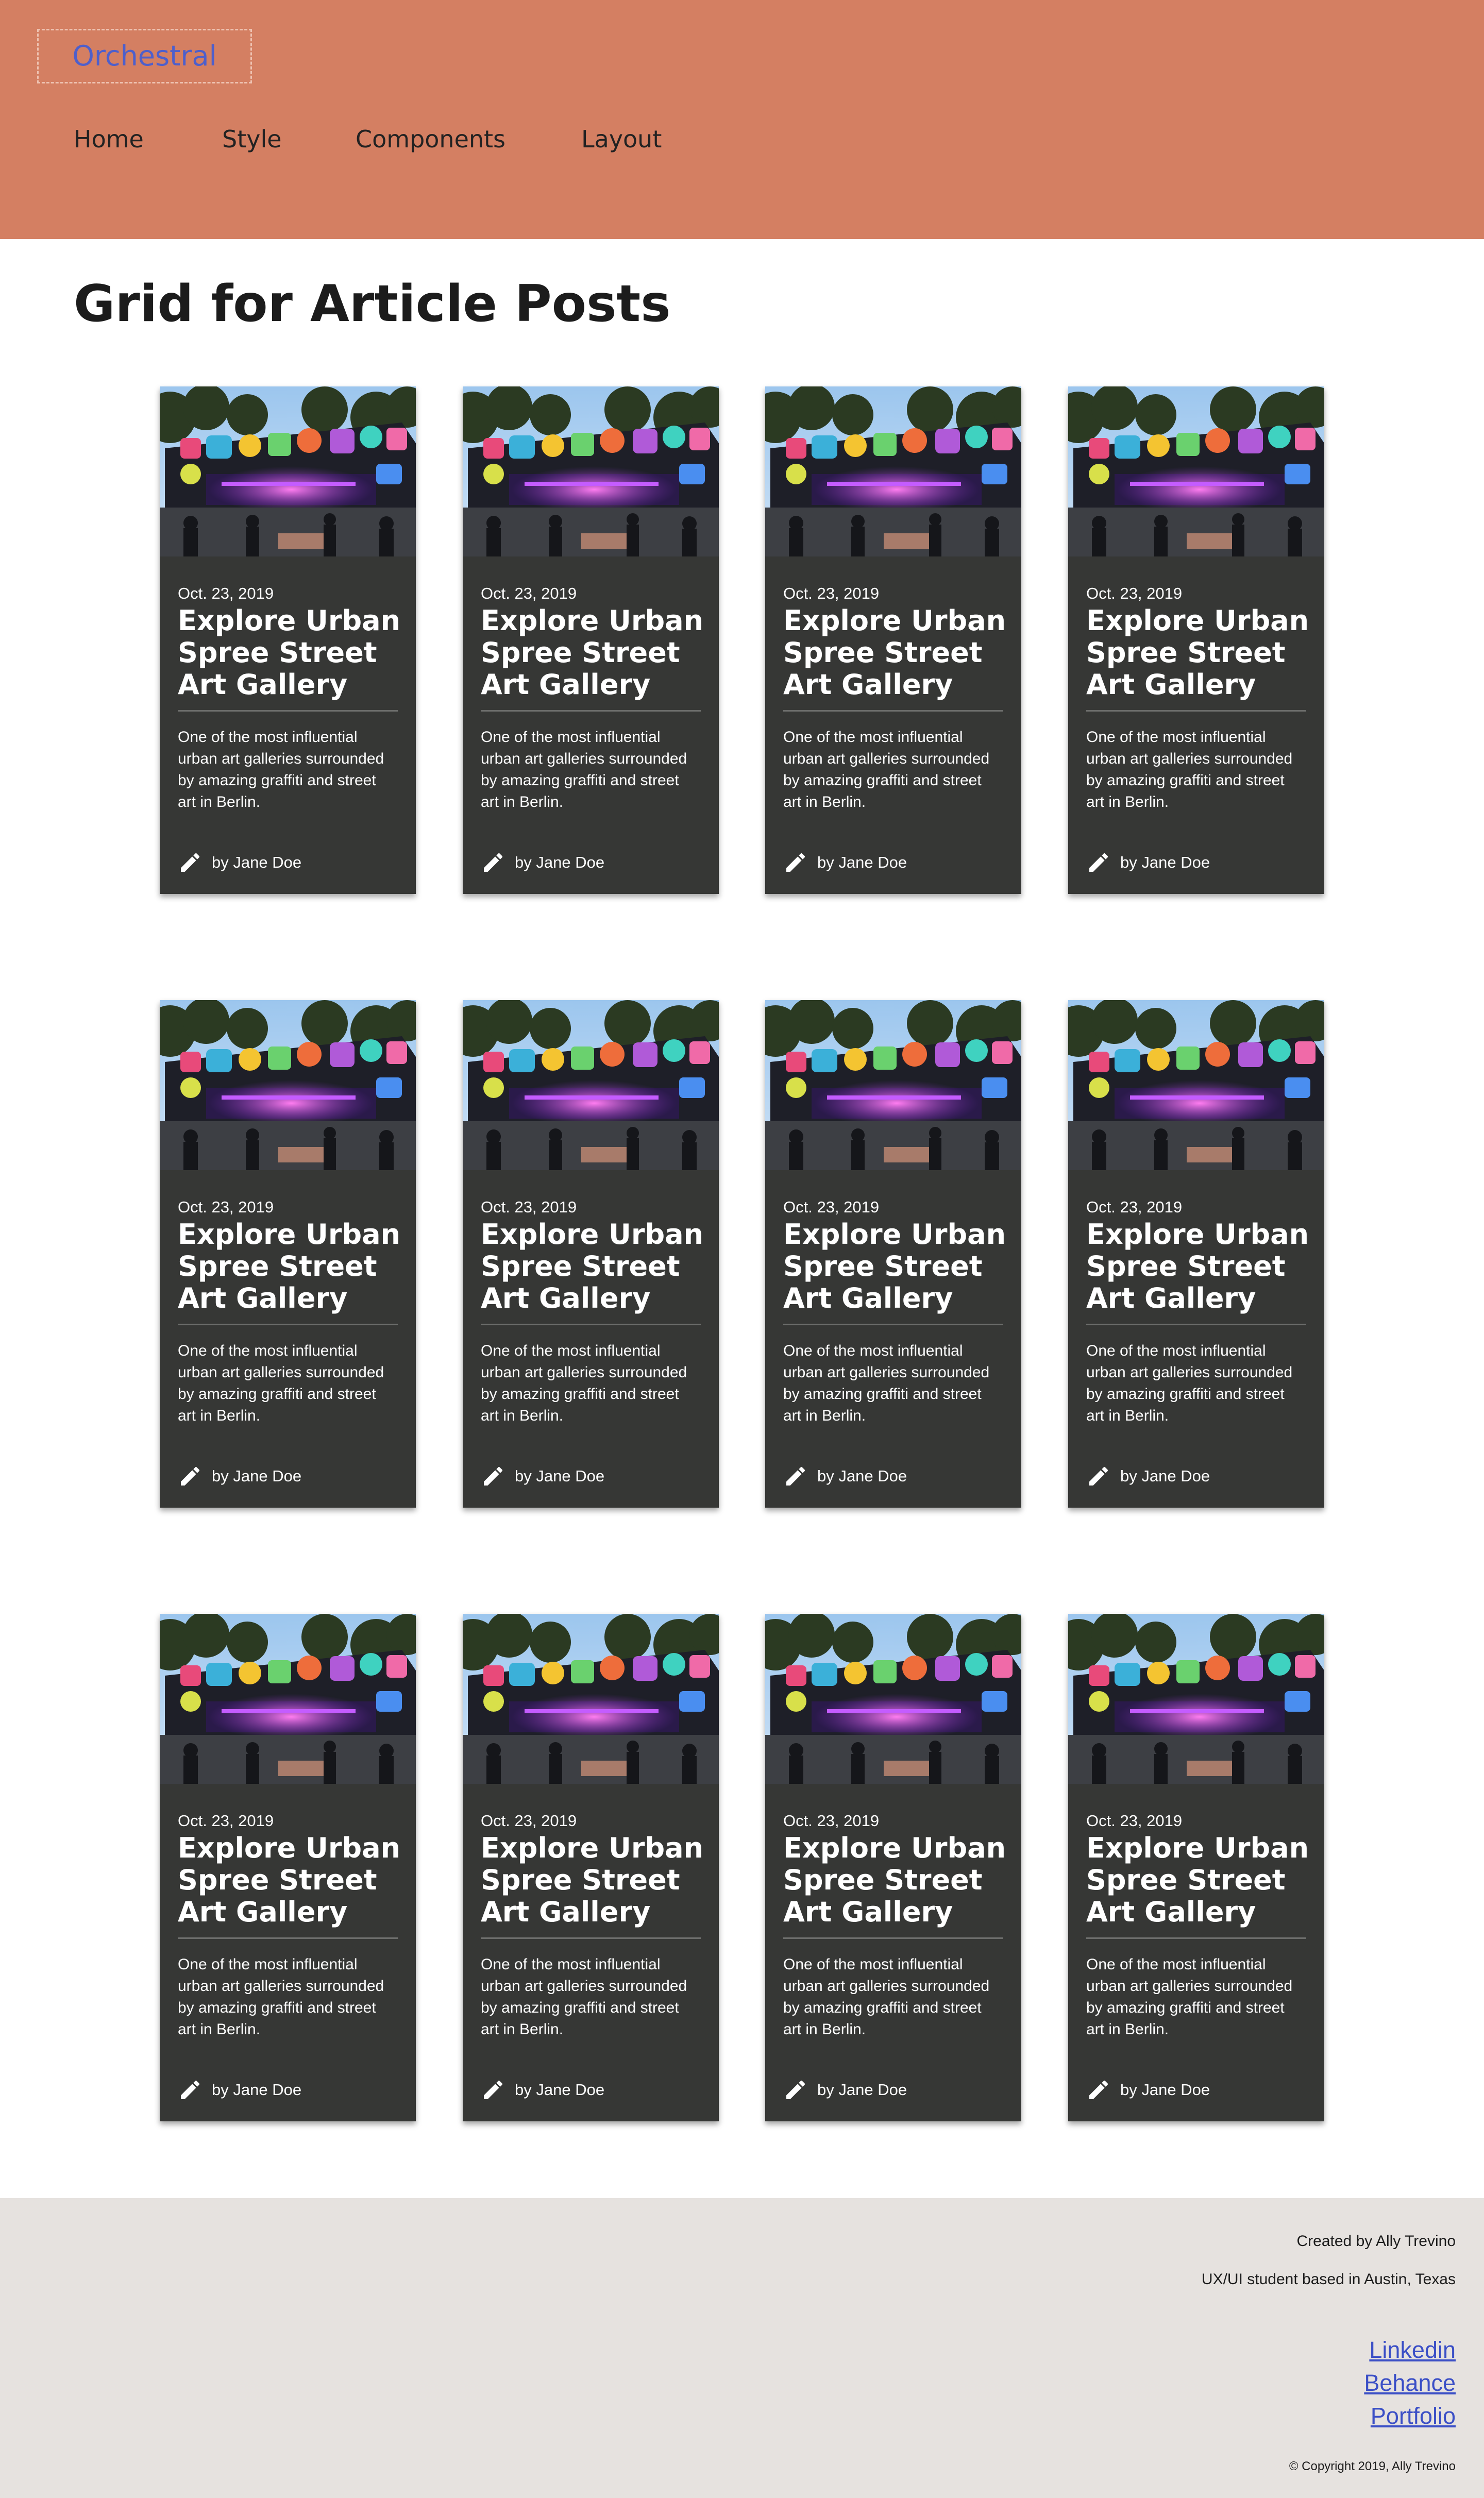 This screenshot has height=2498, width=1484. I want to click on nav-item-layout: Layout, so click(621, 139).